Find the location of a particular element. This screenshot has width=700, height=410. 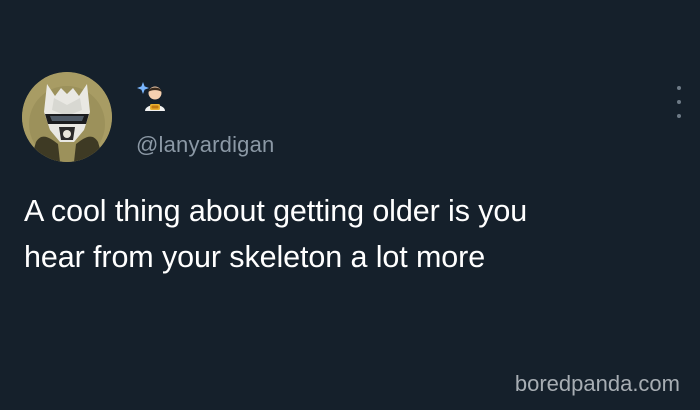

tweet-text-line: A cool thing about getting older is you is located at coordinates (276, 211).